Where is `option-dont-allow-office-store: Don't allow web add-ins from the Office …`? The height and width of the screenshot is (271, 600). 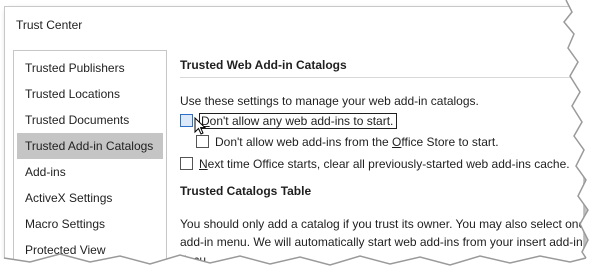 option-dont-allow-office-store: Don't allow web add-ins from the Office … is located at coordinates (381, 142).